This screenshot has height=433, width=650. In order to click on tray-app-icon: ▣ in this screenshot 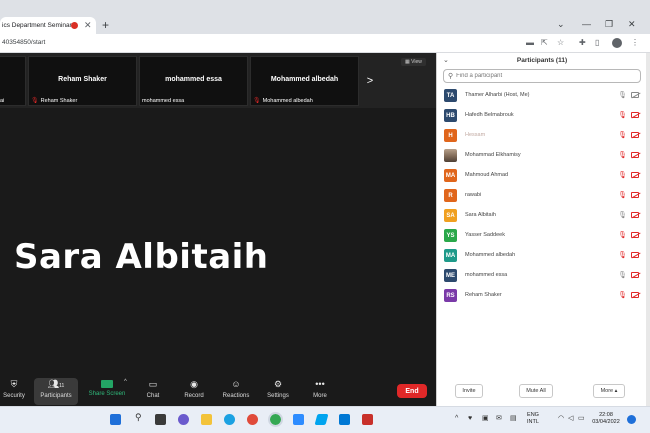, I will do `click(485, 419)`.